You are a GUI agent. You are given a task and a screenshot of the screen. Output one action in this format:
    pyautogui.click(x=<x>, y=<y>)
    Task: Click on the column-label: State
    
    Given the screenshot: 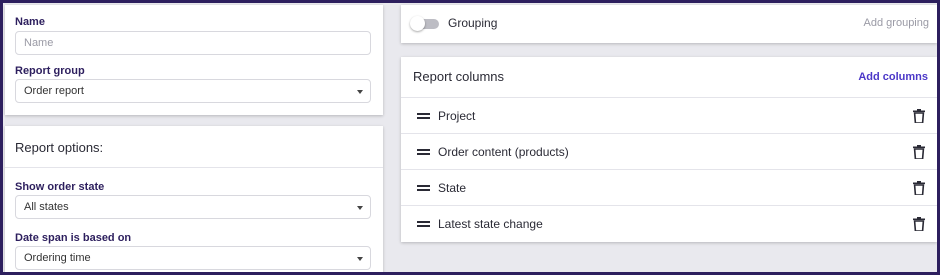 What is the action you would take?
    pyautogui.click(x=452, y=188)
    